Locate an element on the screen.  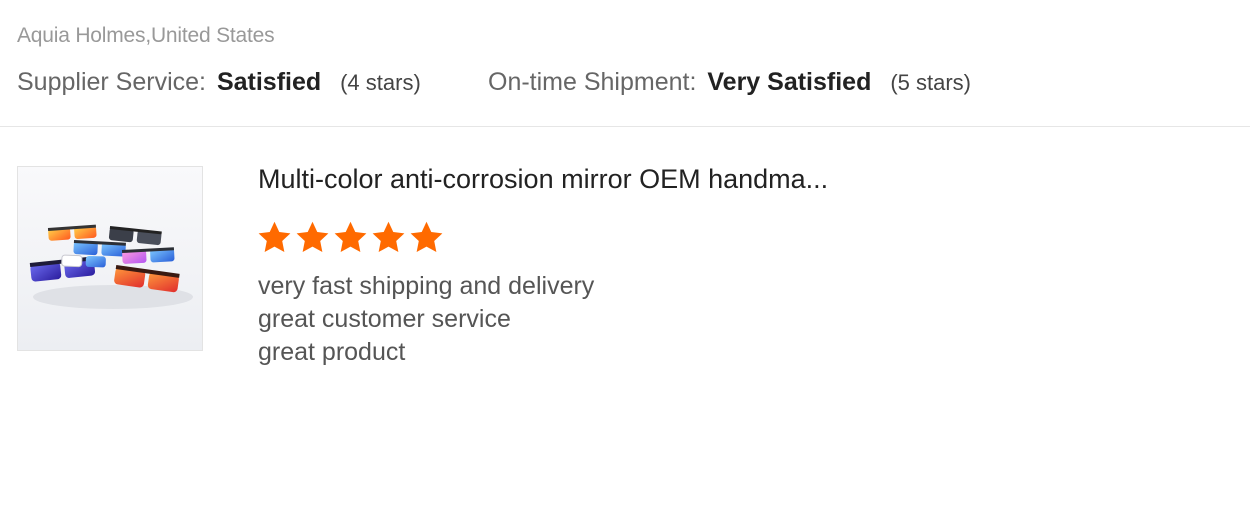
feedback-line: great product is located at coordinates (332, 352).